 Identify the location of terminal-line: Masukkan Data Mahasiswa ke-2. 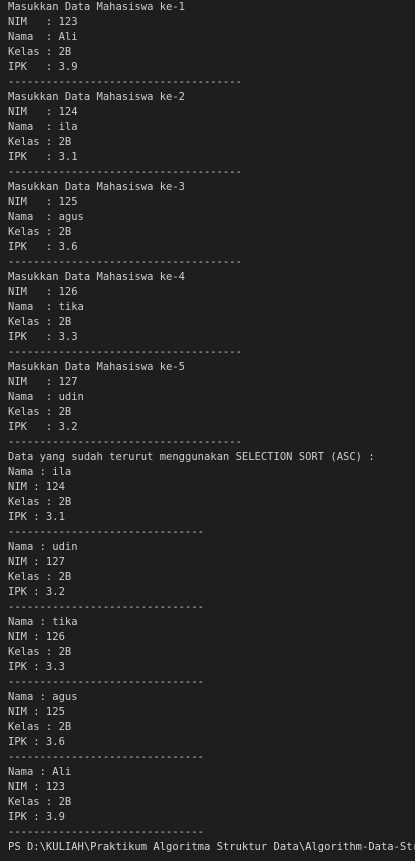
(97, 97).